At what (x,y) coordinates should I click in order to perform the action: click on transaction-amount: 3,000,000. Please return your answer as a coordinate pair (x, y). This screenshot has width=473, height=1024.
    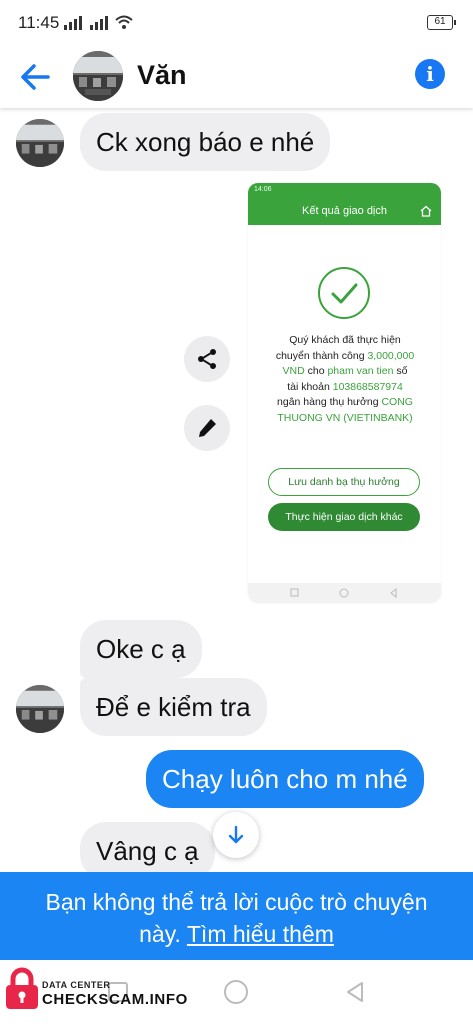
    Looking at the image, I should click on (391, 355).